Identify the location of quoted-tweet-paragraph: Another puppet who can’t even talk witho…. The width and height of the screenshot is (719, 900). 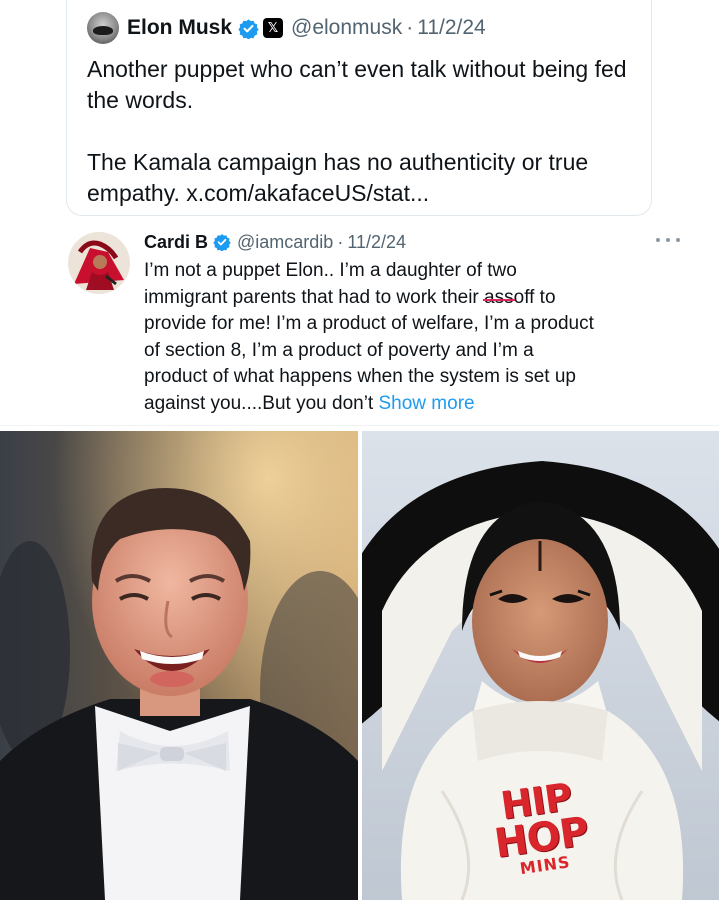
(357, 84).